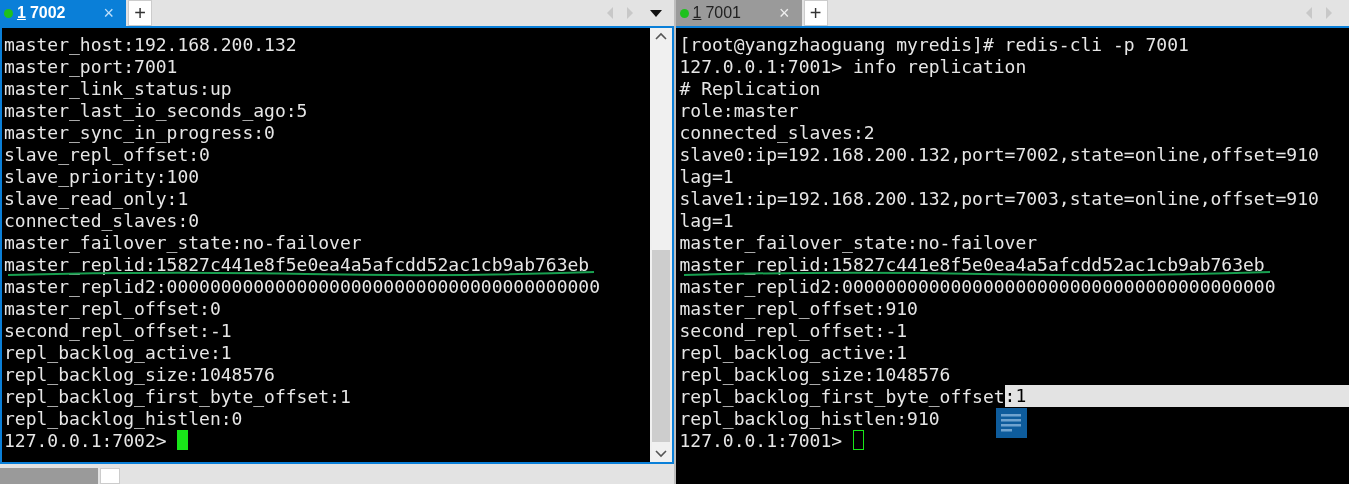 The image size is (1349, 484). Describe the element at coordinates (798, 309) in the screenshot. I see `terminal-line: master_repl_offset:910` at that location.